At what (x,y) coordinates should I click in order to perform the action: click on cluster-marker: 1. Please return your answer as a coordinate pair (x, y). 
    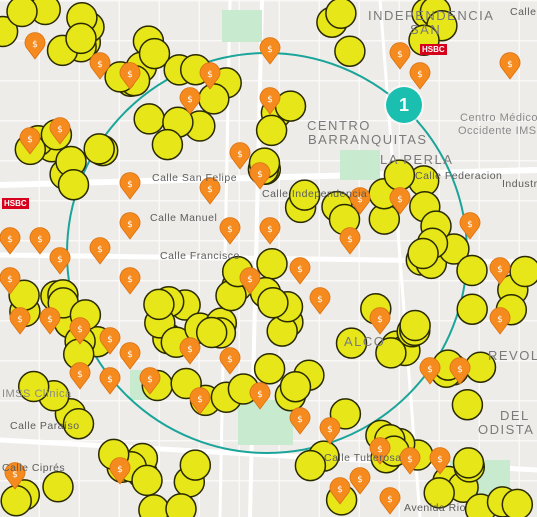
    Looking at the image, I should click on (404, 105).